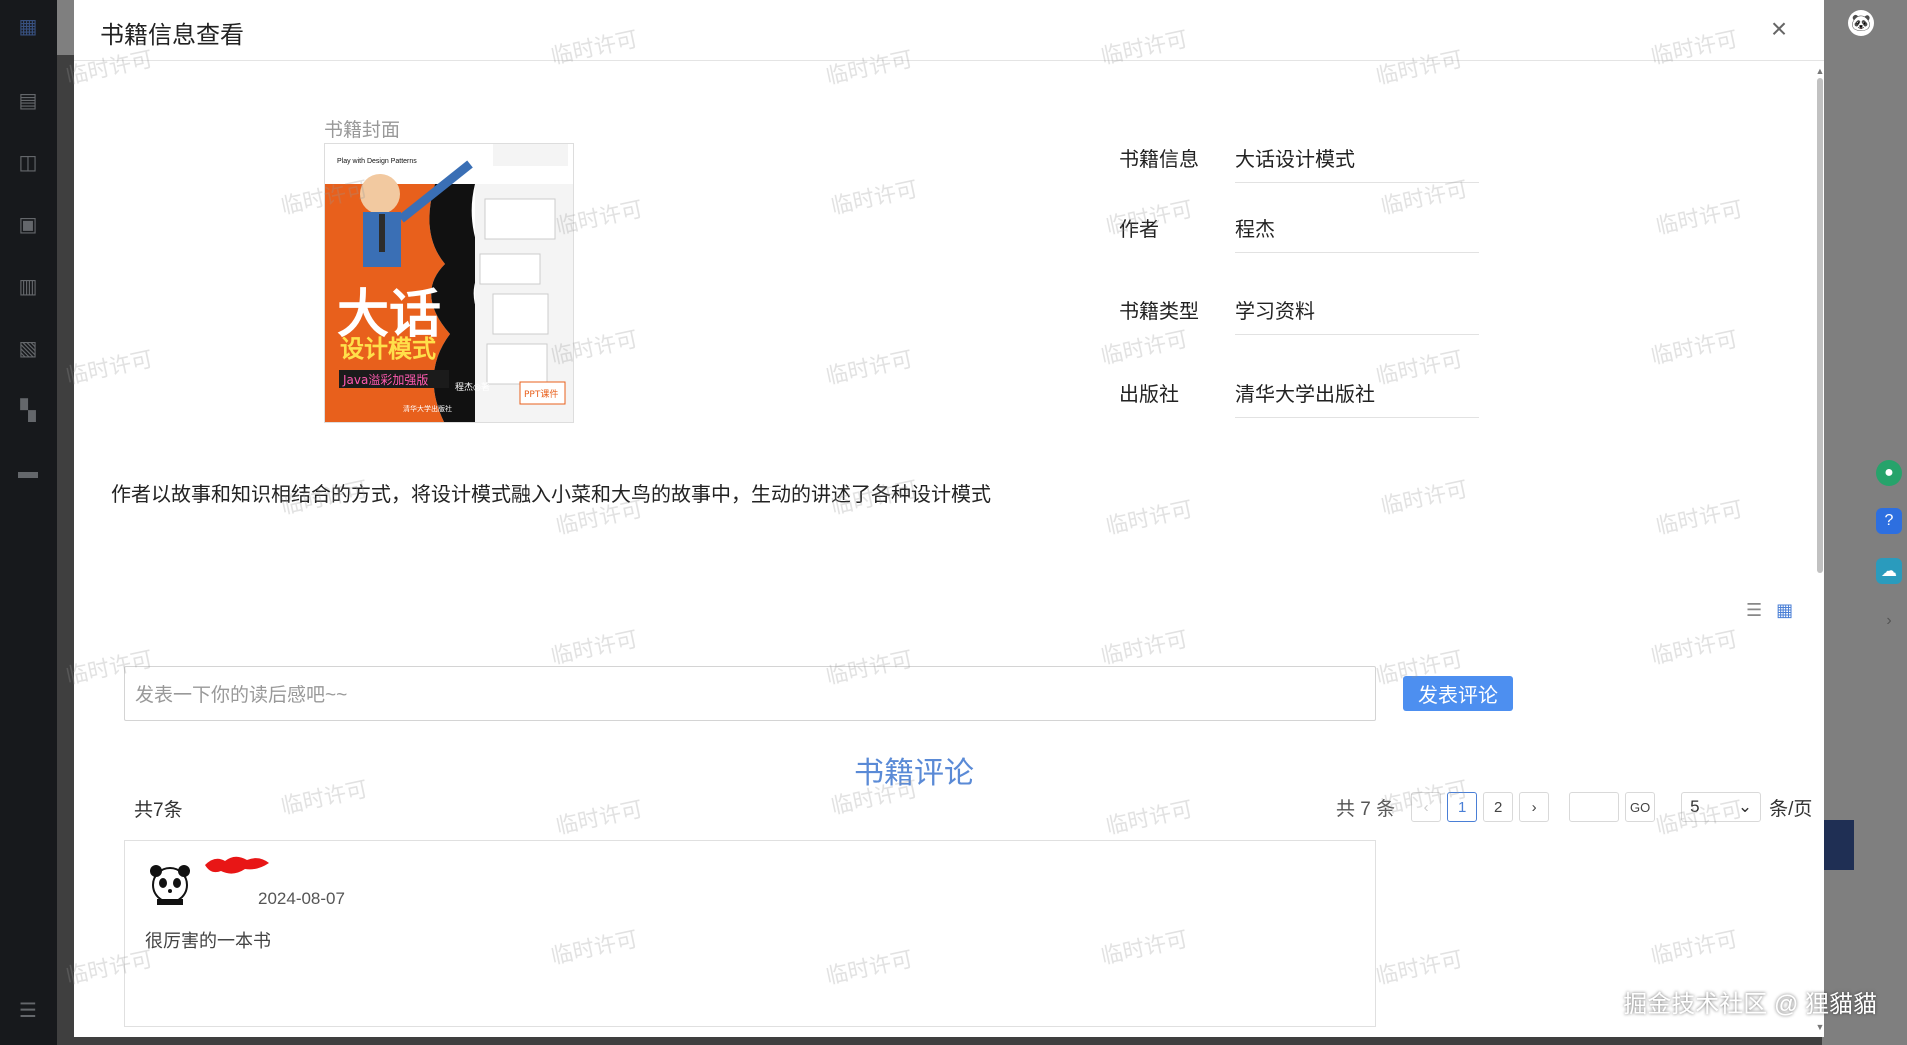 The image size is (1907, 1045). What do you see at coordinates (1750, 1004) in the screenshot?
I see `site-watermark: 掘金技术社区 @ 狸貓貓` at bounding box center [1750, 1004].